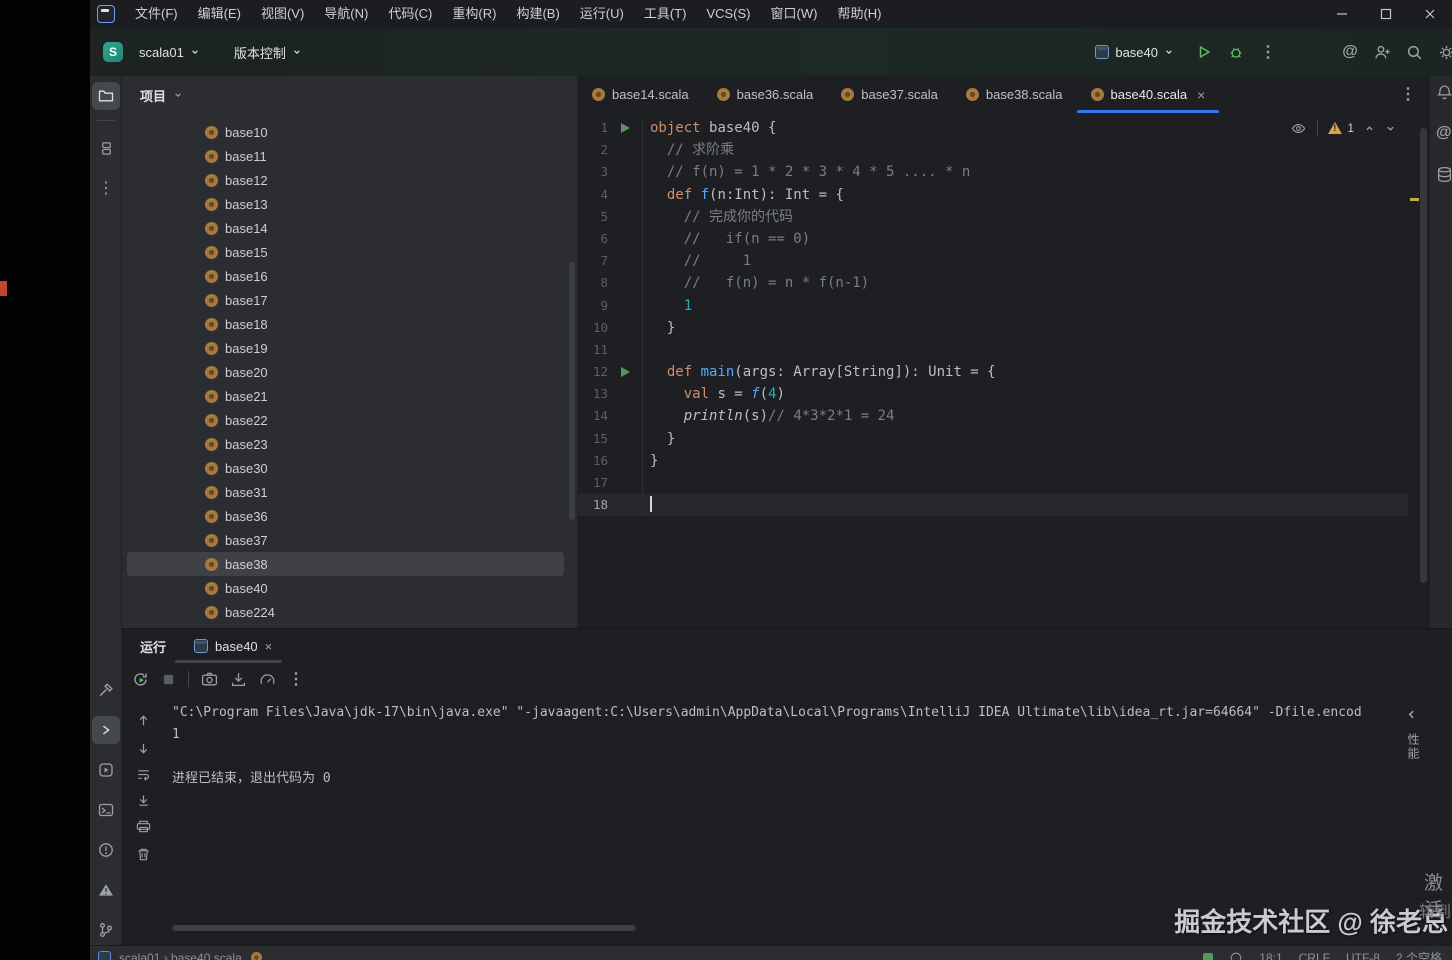 Image resolution: width=1452 pixels, height=960 pixels. What do you see at coordinates (1390, 128) in the screenshot?
I see `next-problem-icon` at bounding box center [1390, 128].